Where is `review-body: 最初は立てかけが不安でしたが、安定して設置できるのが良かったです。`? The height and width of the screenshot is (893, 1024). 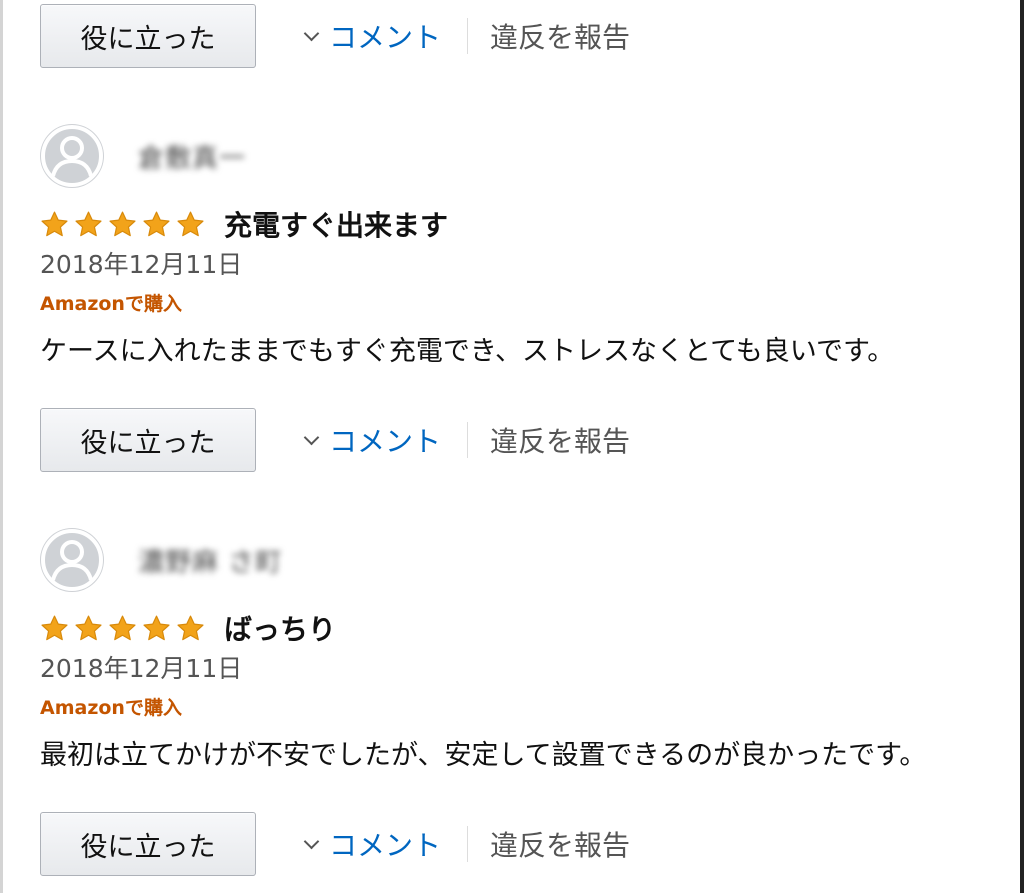 review-body: 最初は立てかけが不安でしたが、安定して設置できるのが良かったです。 is located at coordinates (483, 755).